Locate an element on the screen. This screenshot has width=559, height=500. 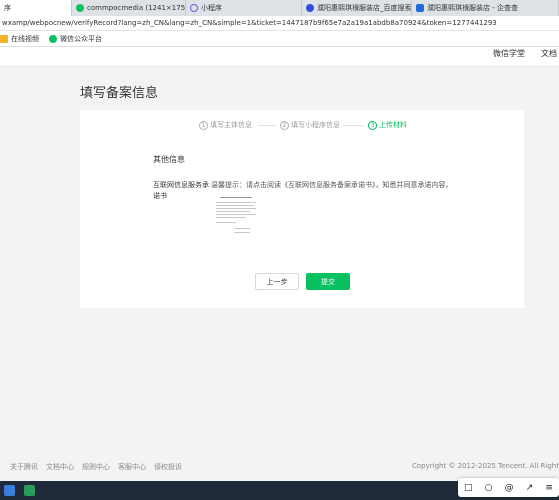
tab-commpocmedia: commpocmedia (1241×1755) is located at coordinates (129, 8).